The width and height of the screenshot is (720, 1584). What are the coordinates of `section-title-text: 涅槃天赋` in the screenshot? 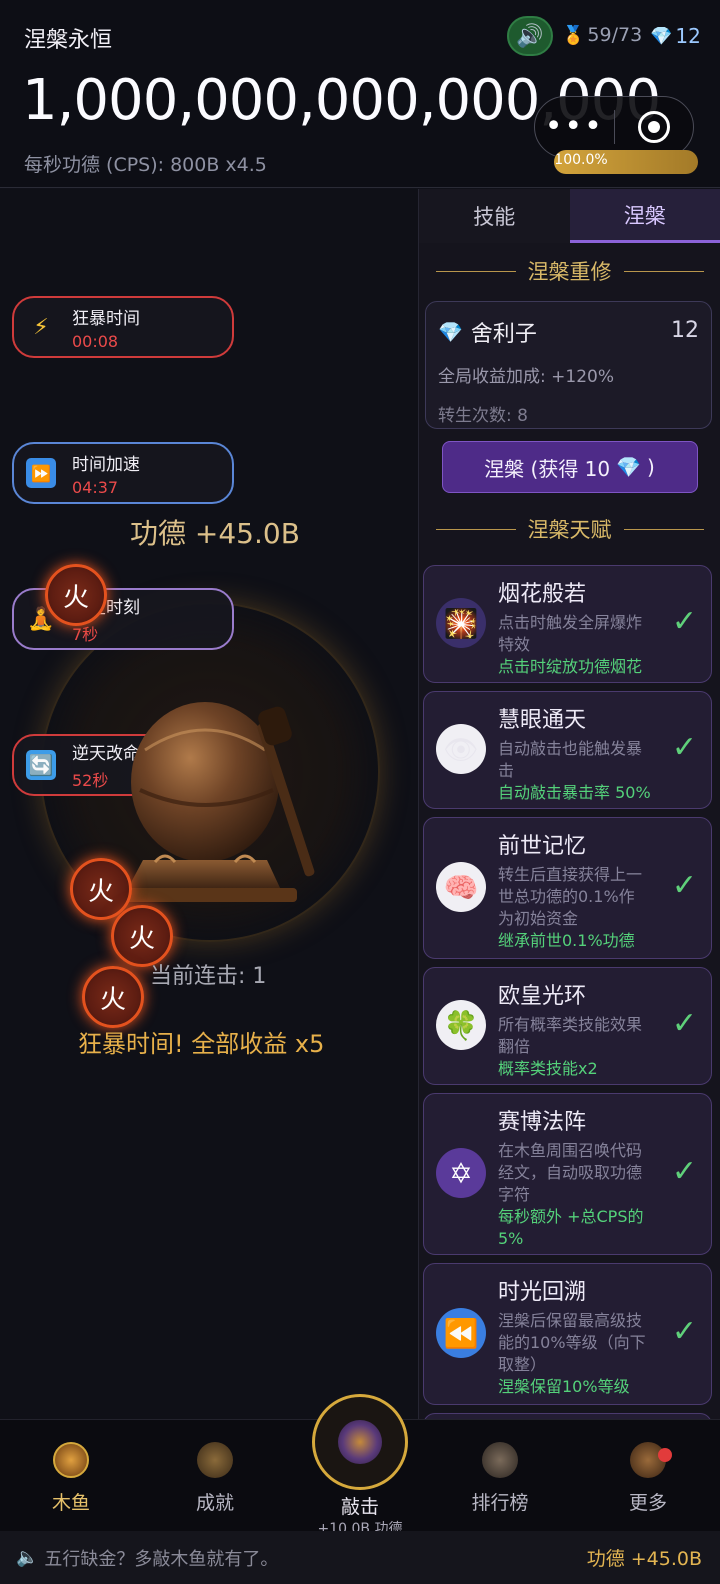 It's located at (569, 530).